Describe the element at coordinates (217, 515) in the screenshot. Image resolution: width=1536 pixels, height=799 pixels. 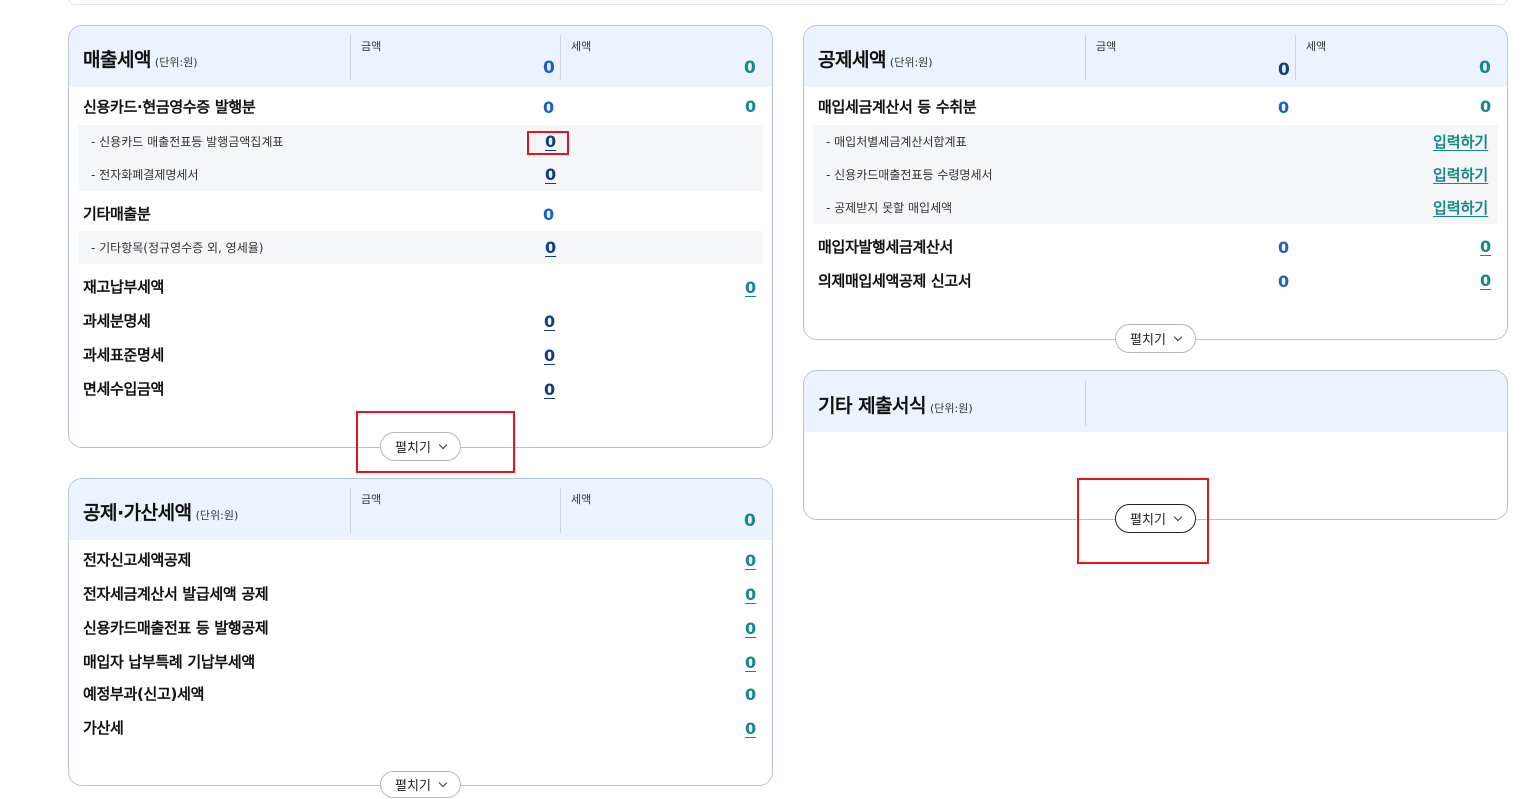
I see `deduction-add-tax-unit: (단위:원)` at that location.